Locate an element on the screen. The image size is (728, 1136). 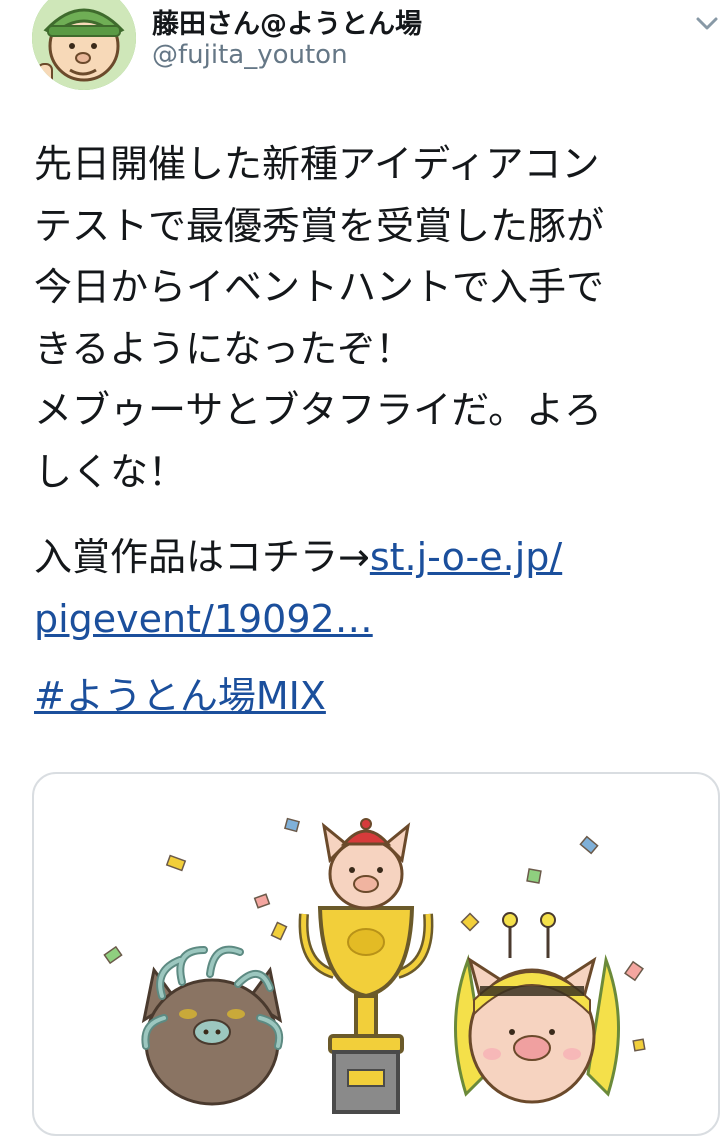
trophy is located at coordinates (366, 1010).